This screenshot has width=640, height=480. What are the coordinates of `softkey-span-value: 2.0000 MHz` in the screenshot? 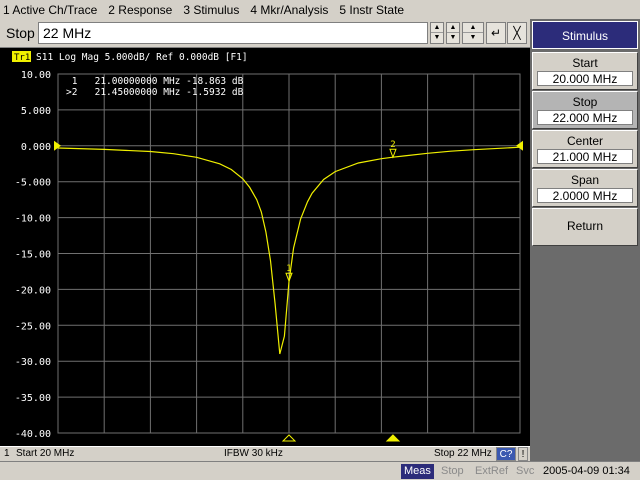 It's located at (585, 195).